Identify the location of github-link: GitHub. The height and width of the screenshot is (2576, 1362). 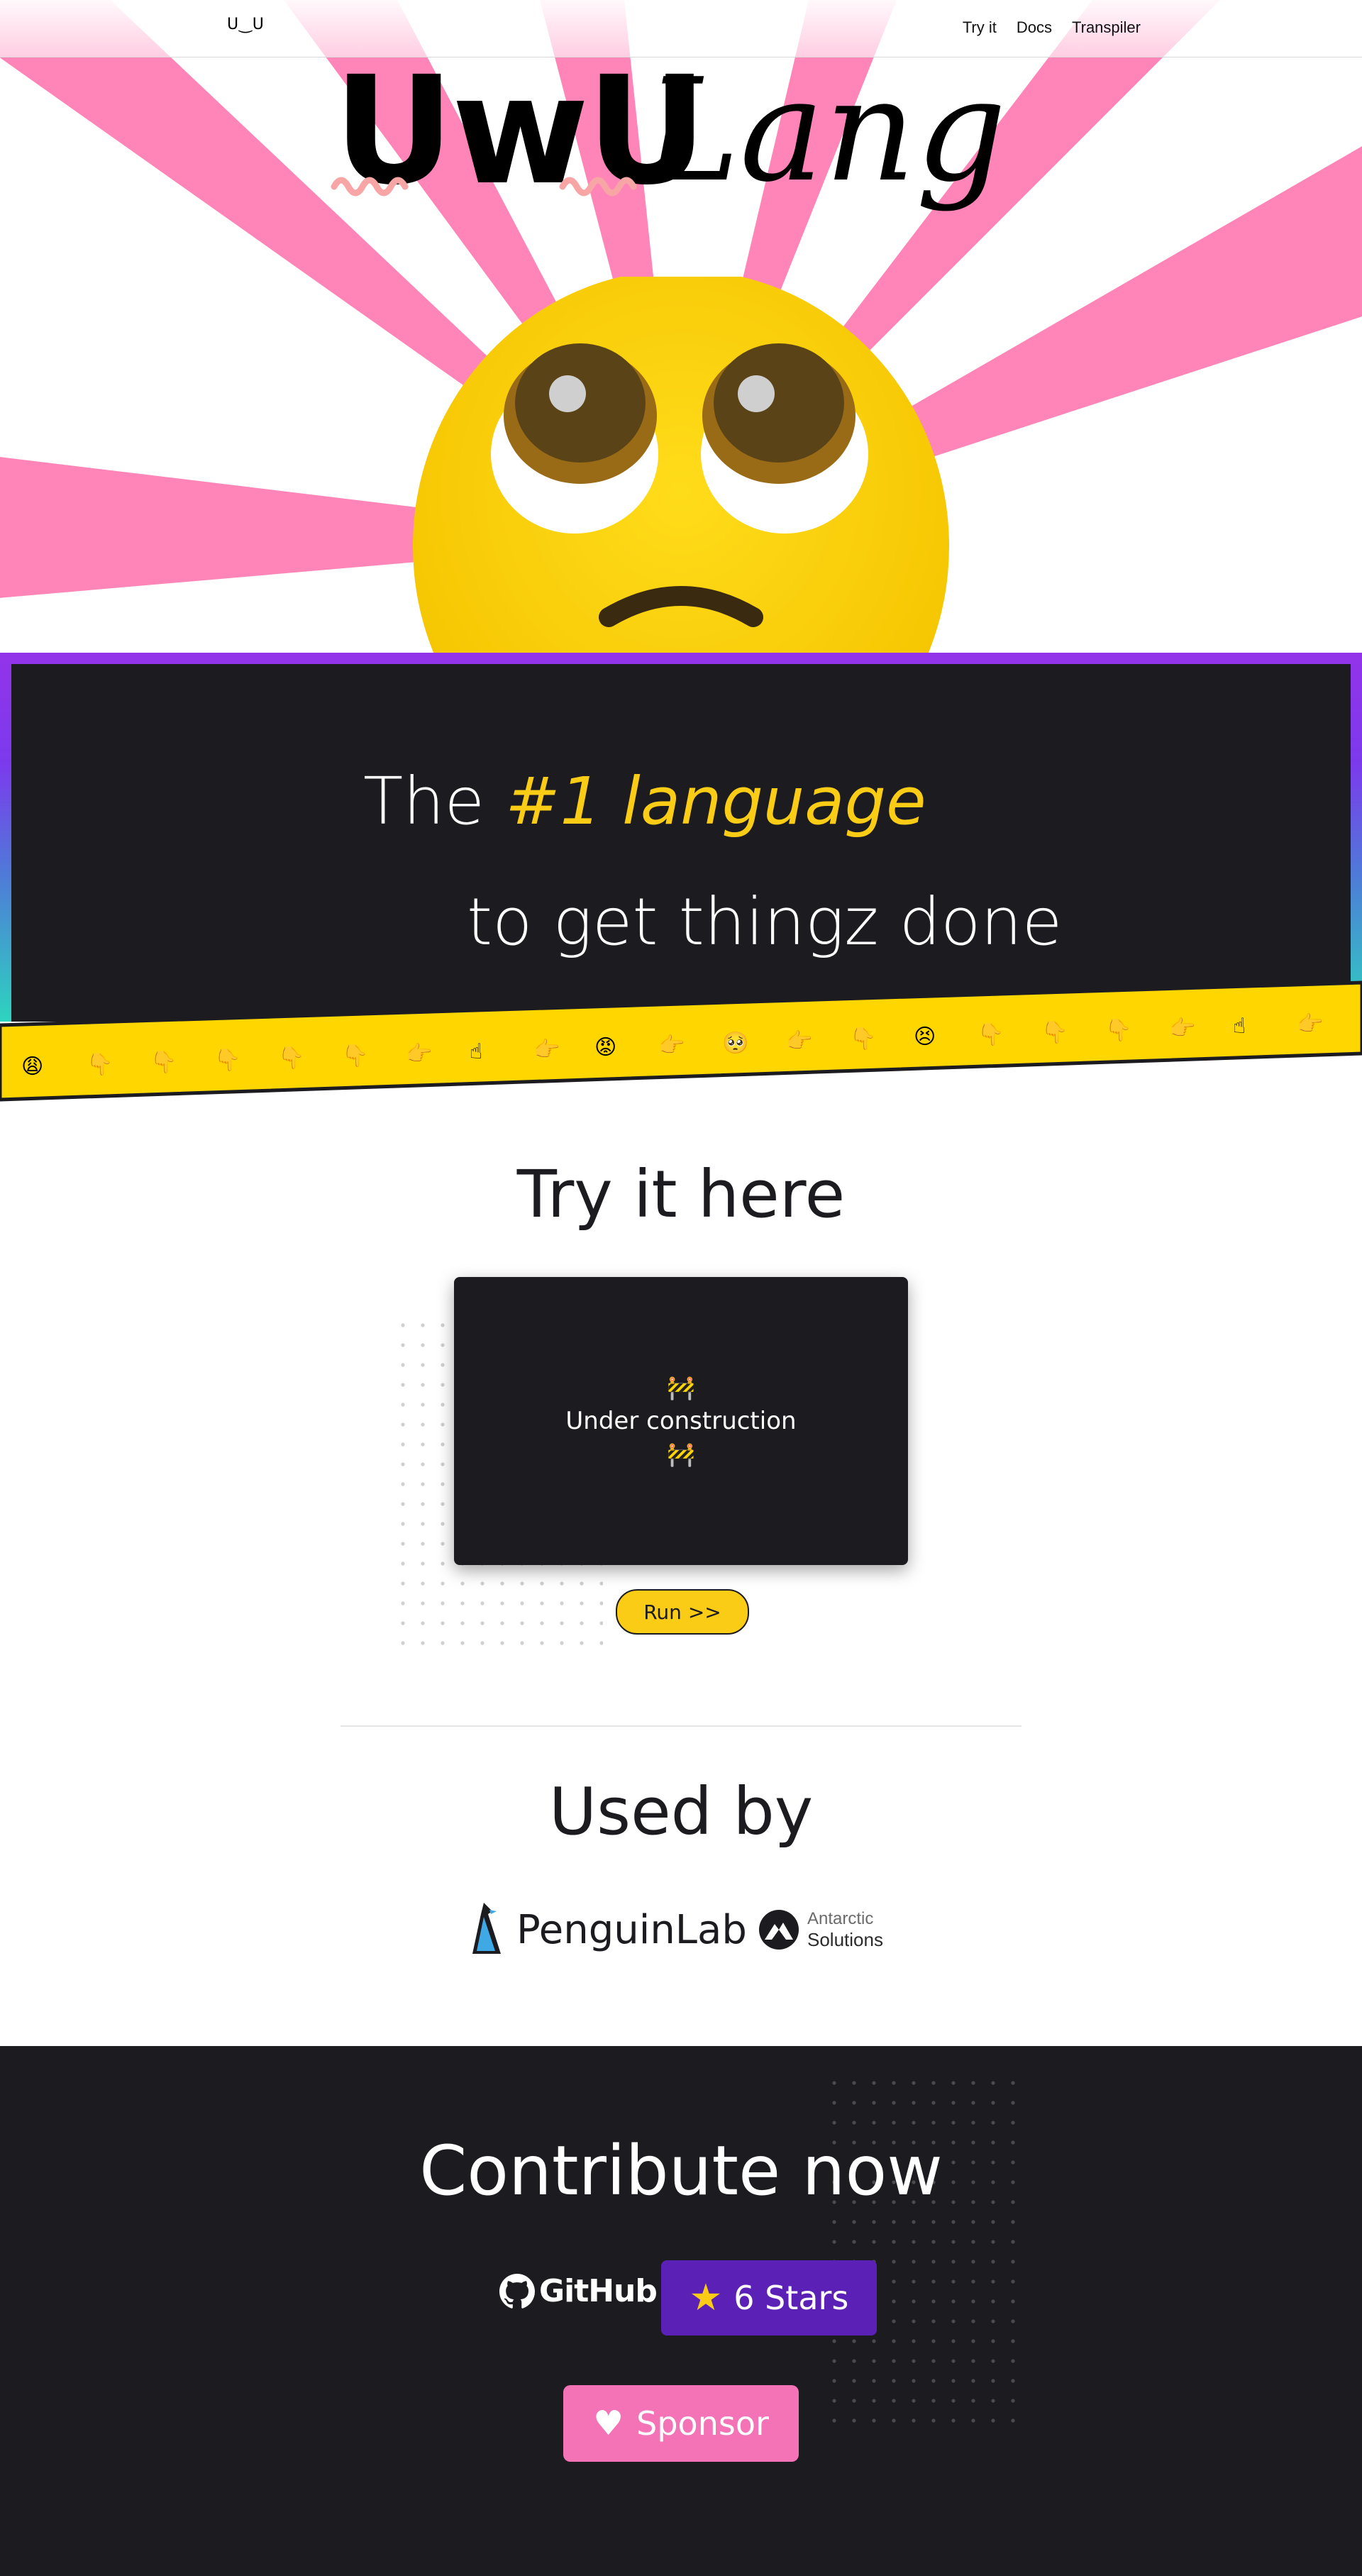
(578, 2291).